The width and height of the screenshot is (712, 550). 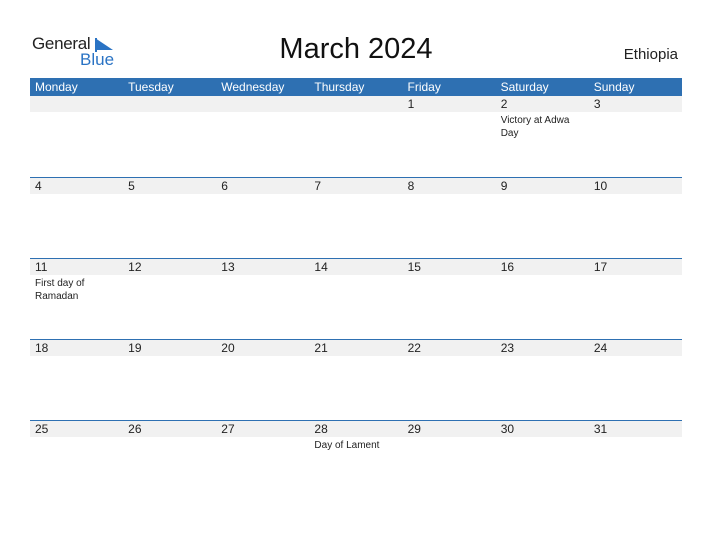 What do you see at coordinates (169, 380) in the screenshot?
I see `day-cell: 19` at bounding box center [169, 380].